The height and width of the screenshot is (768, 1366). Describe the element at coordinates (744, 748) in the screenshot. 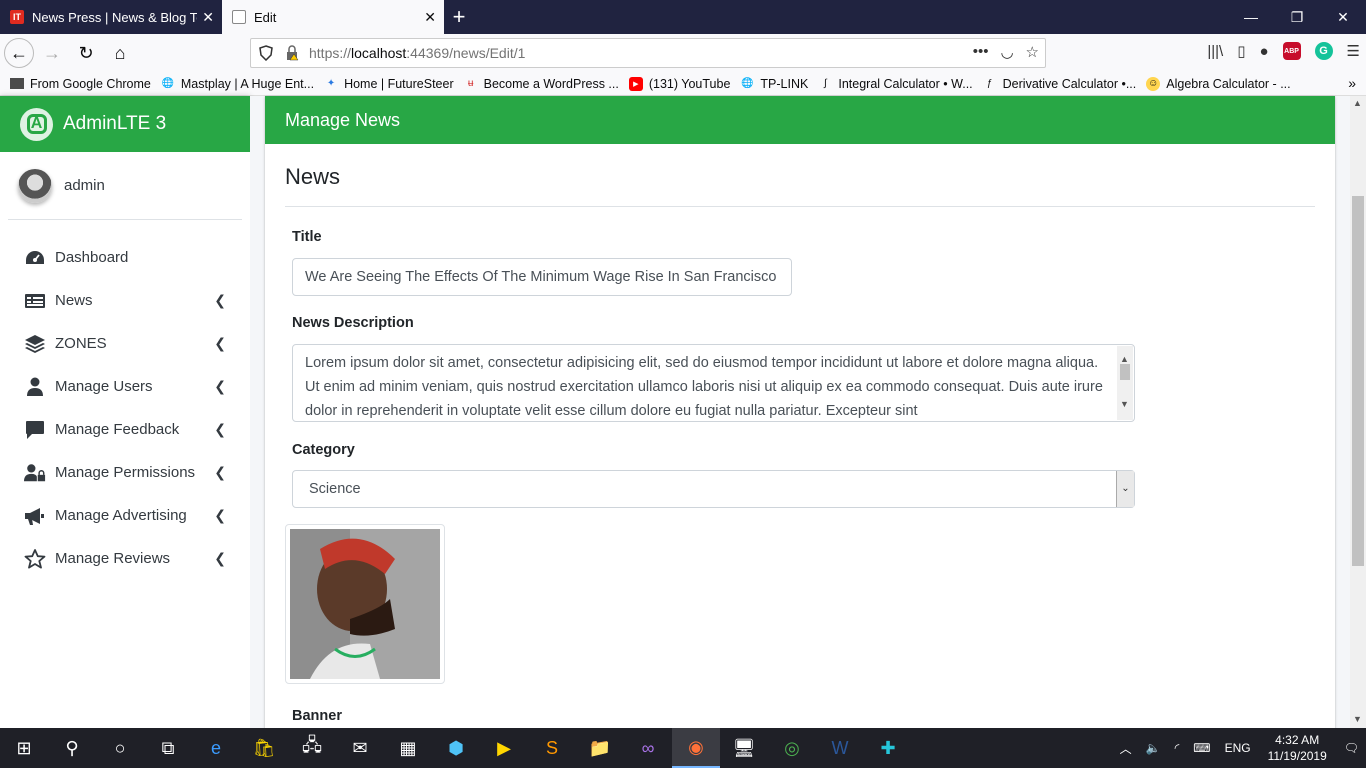

I see `remote-desktop-icon: 🖥` at that location.